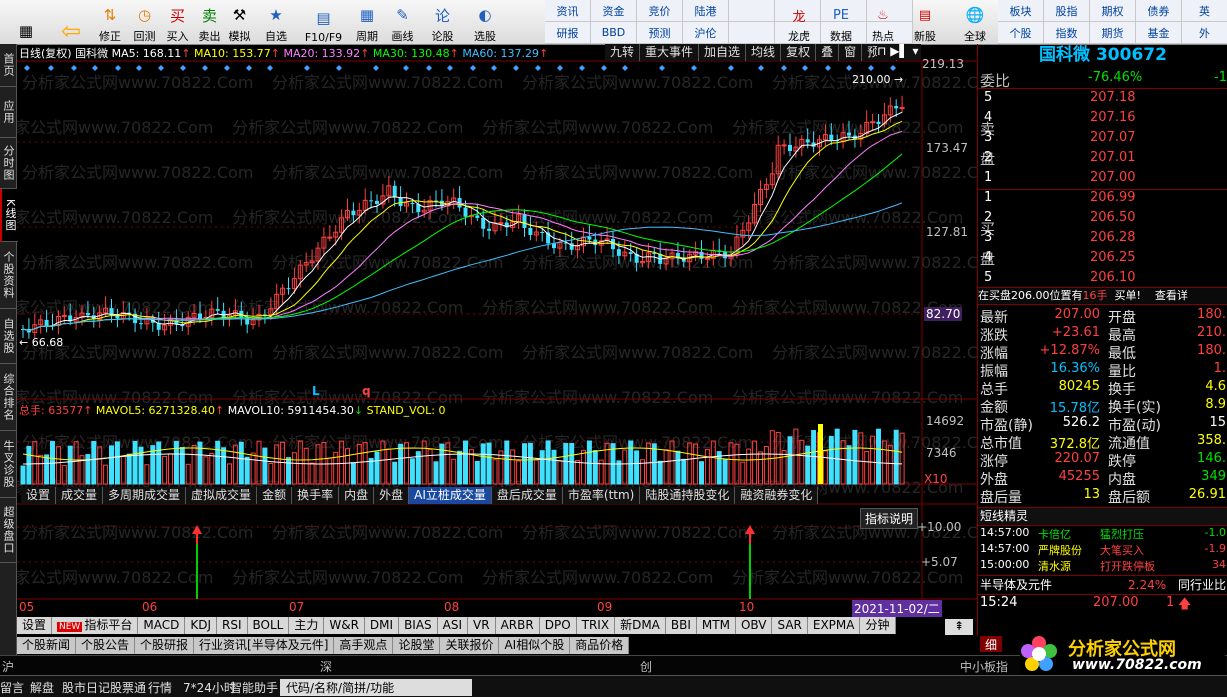 This screenshot has width=1227, height=697. I want to click on toolbar-grid-item: 沪伦, so click(706, 33).